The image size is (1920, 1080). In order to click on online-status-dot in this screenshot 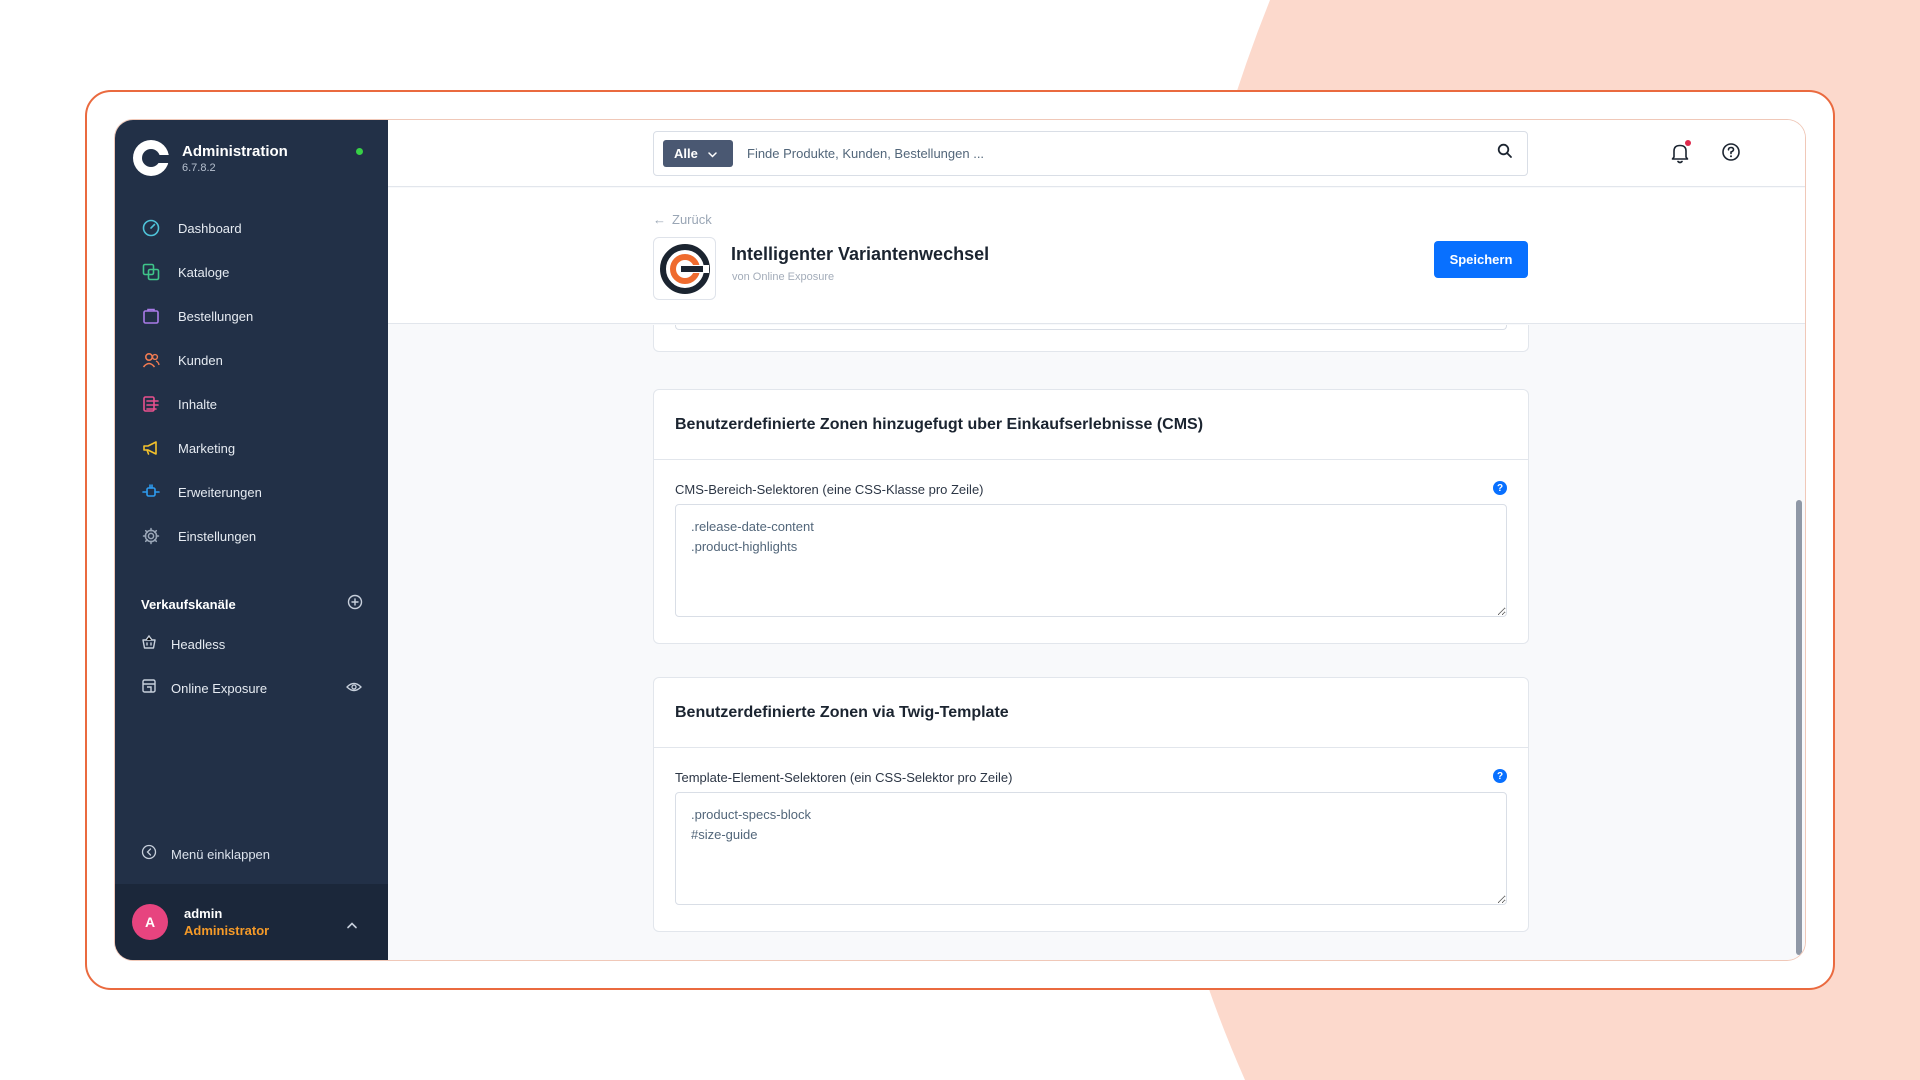, I will do `click(359, 151)`.